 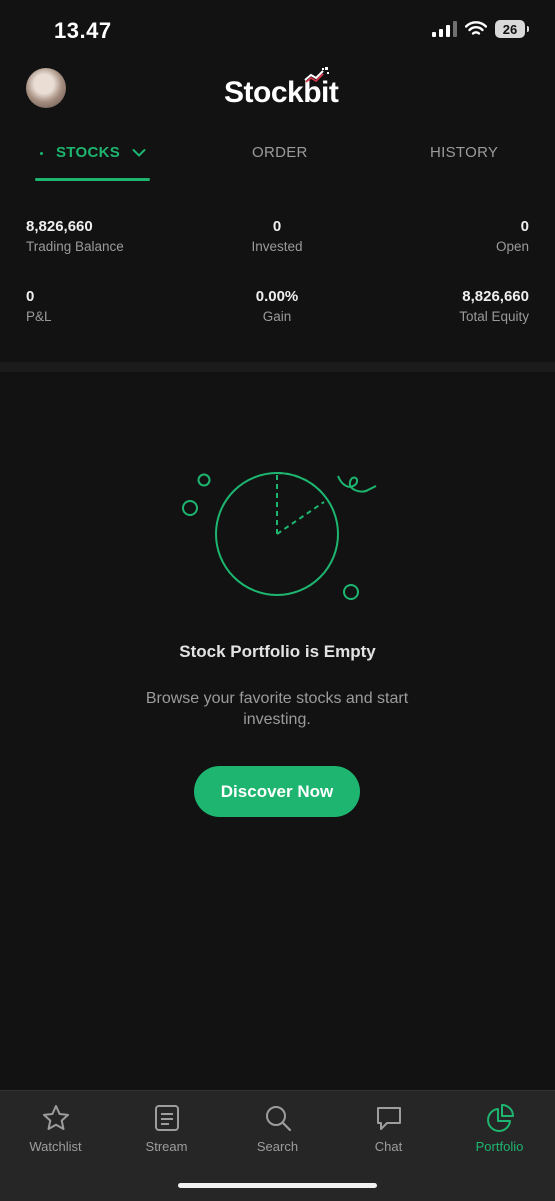 I want to click on battery-icon: 26, so click(x=512, y=29).